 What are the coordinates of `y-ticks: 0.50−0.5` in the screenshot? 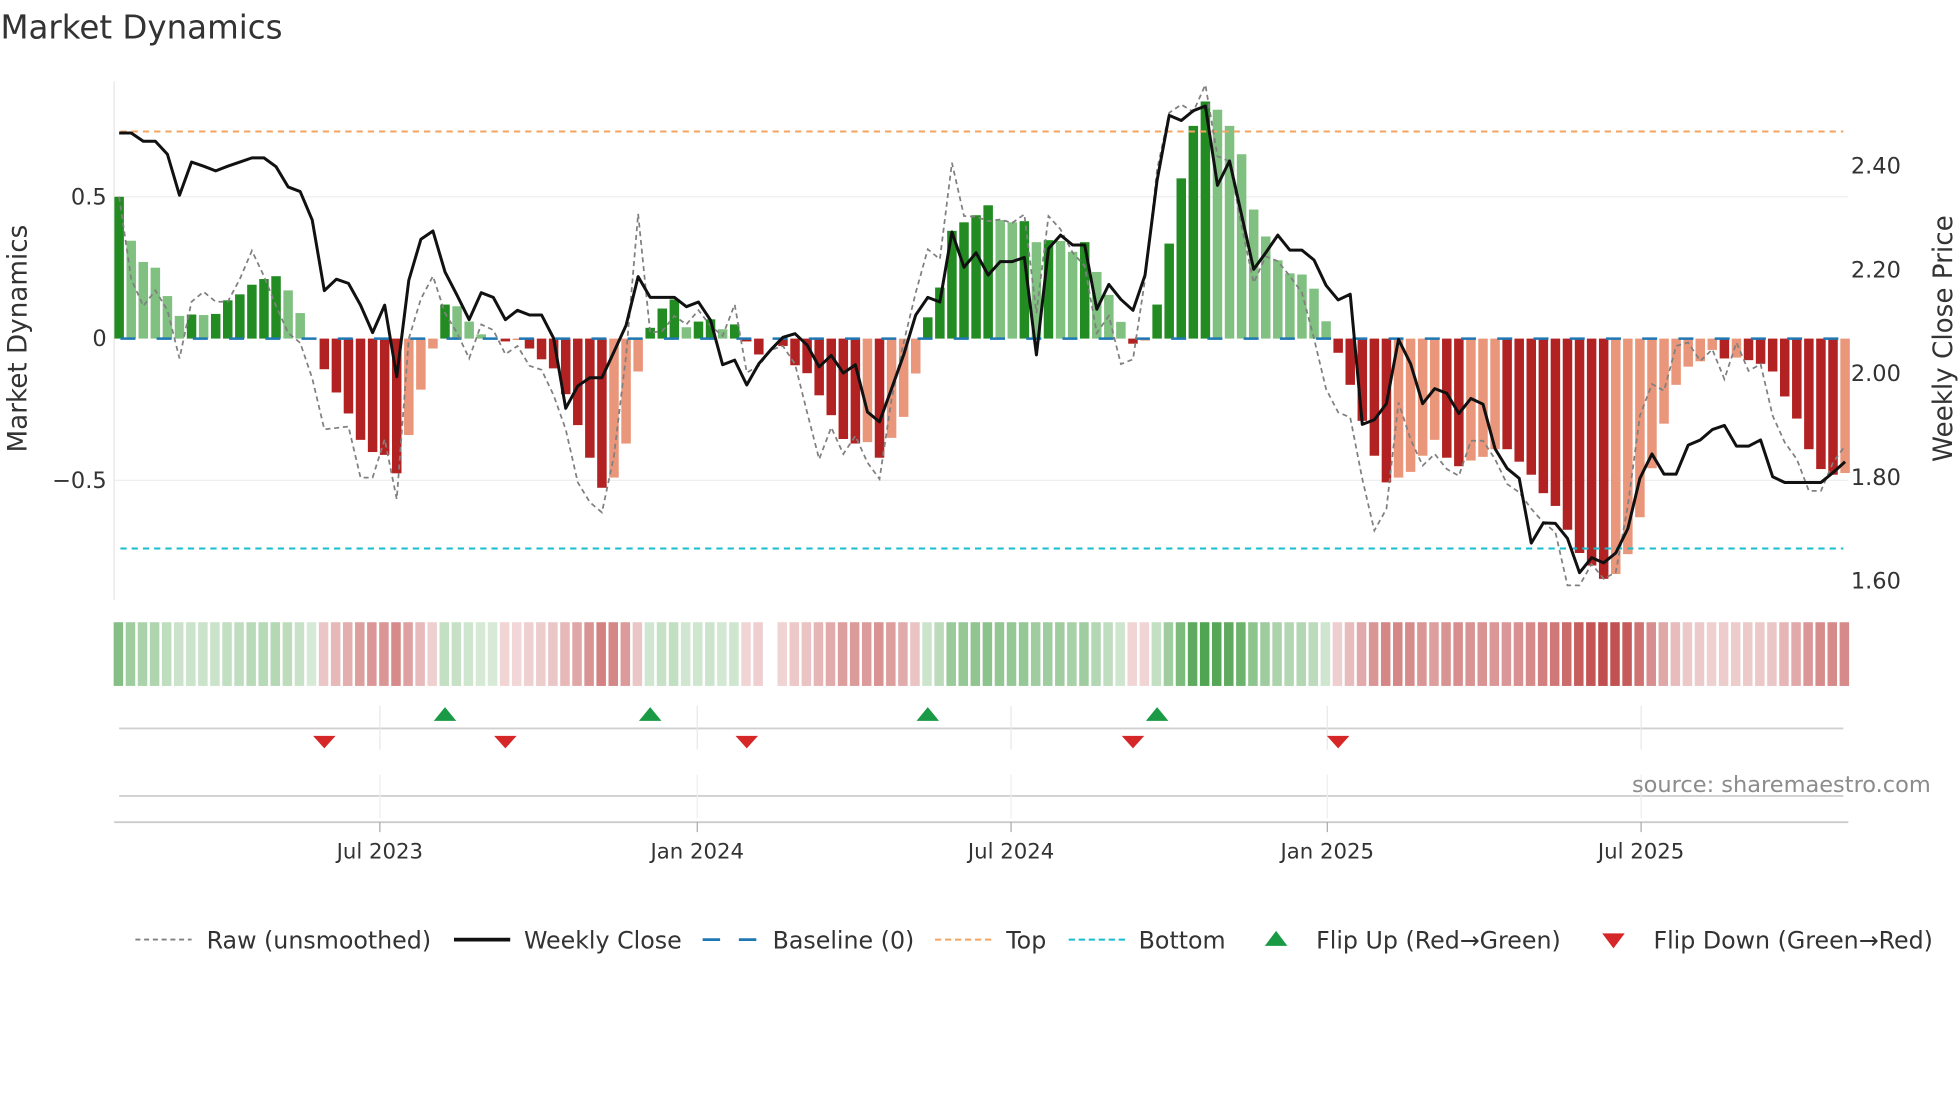 It's located at (79, 339).